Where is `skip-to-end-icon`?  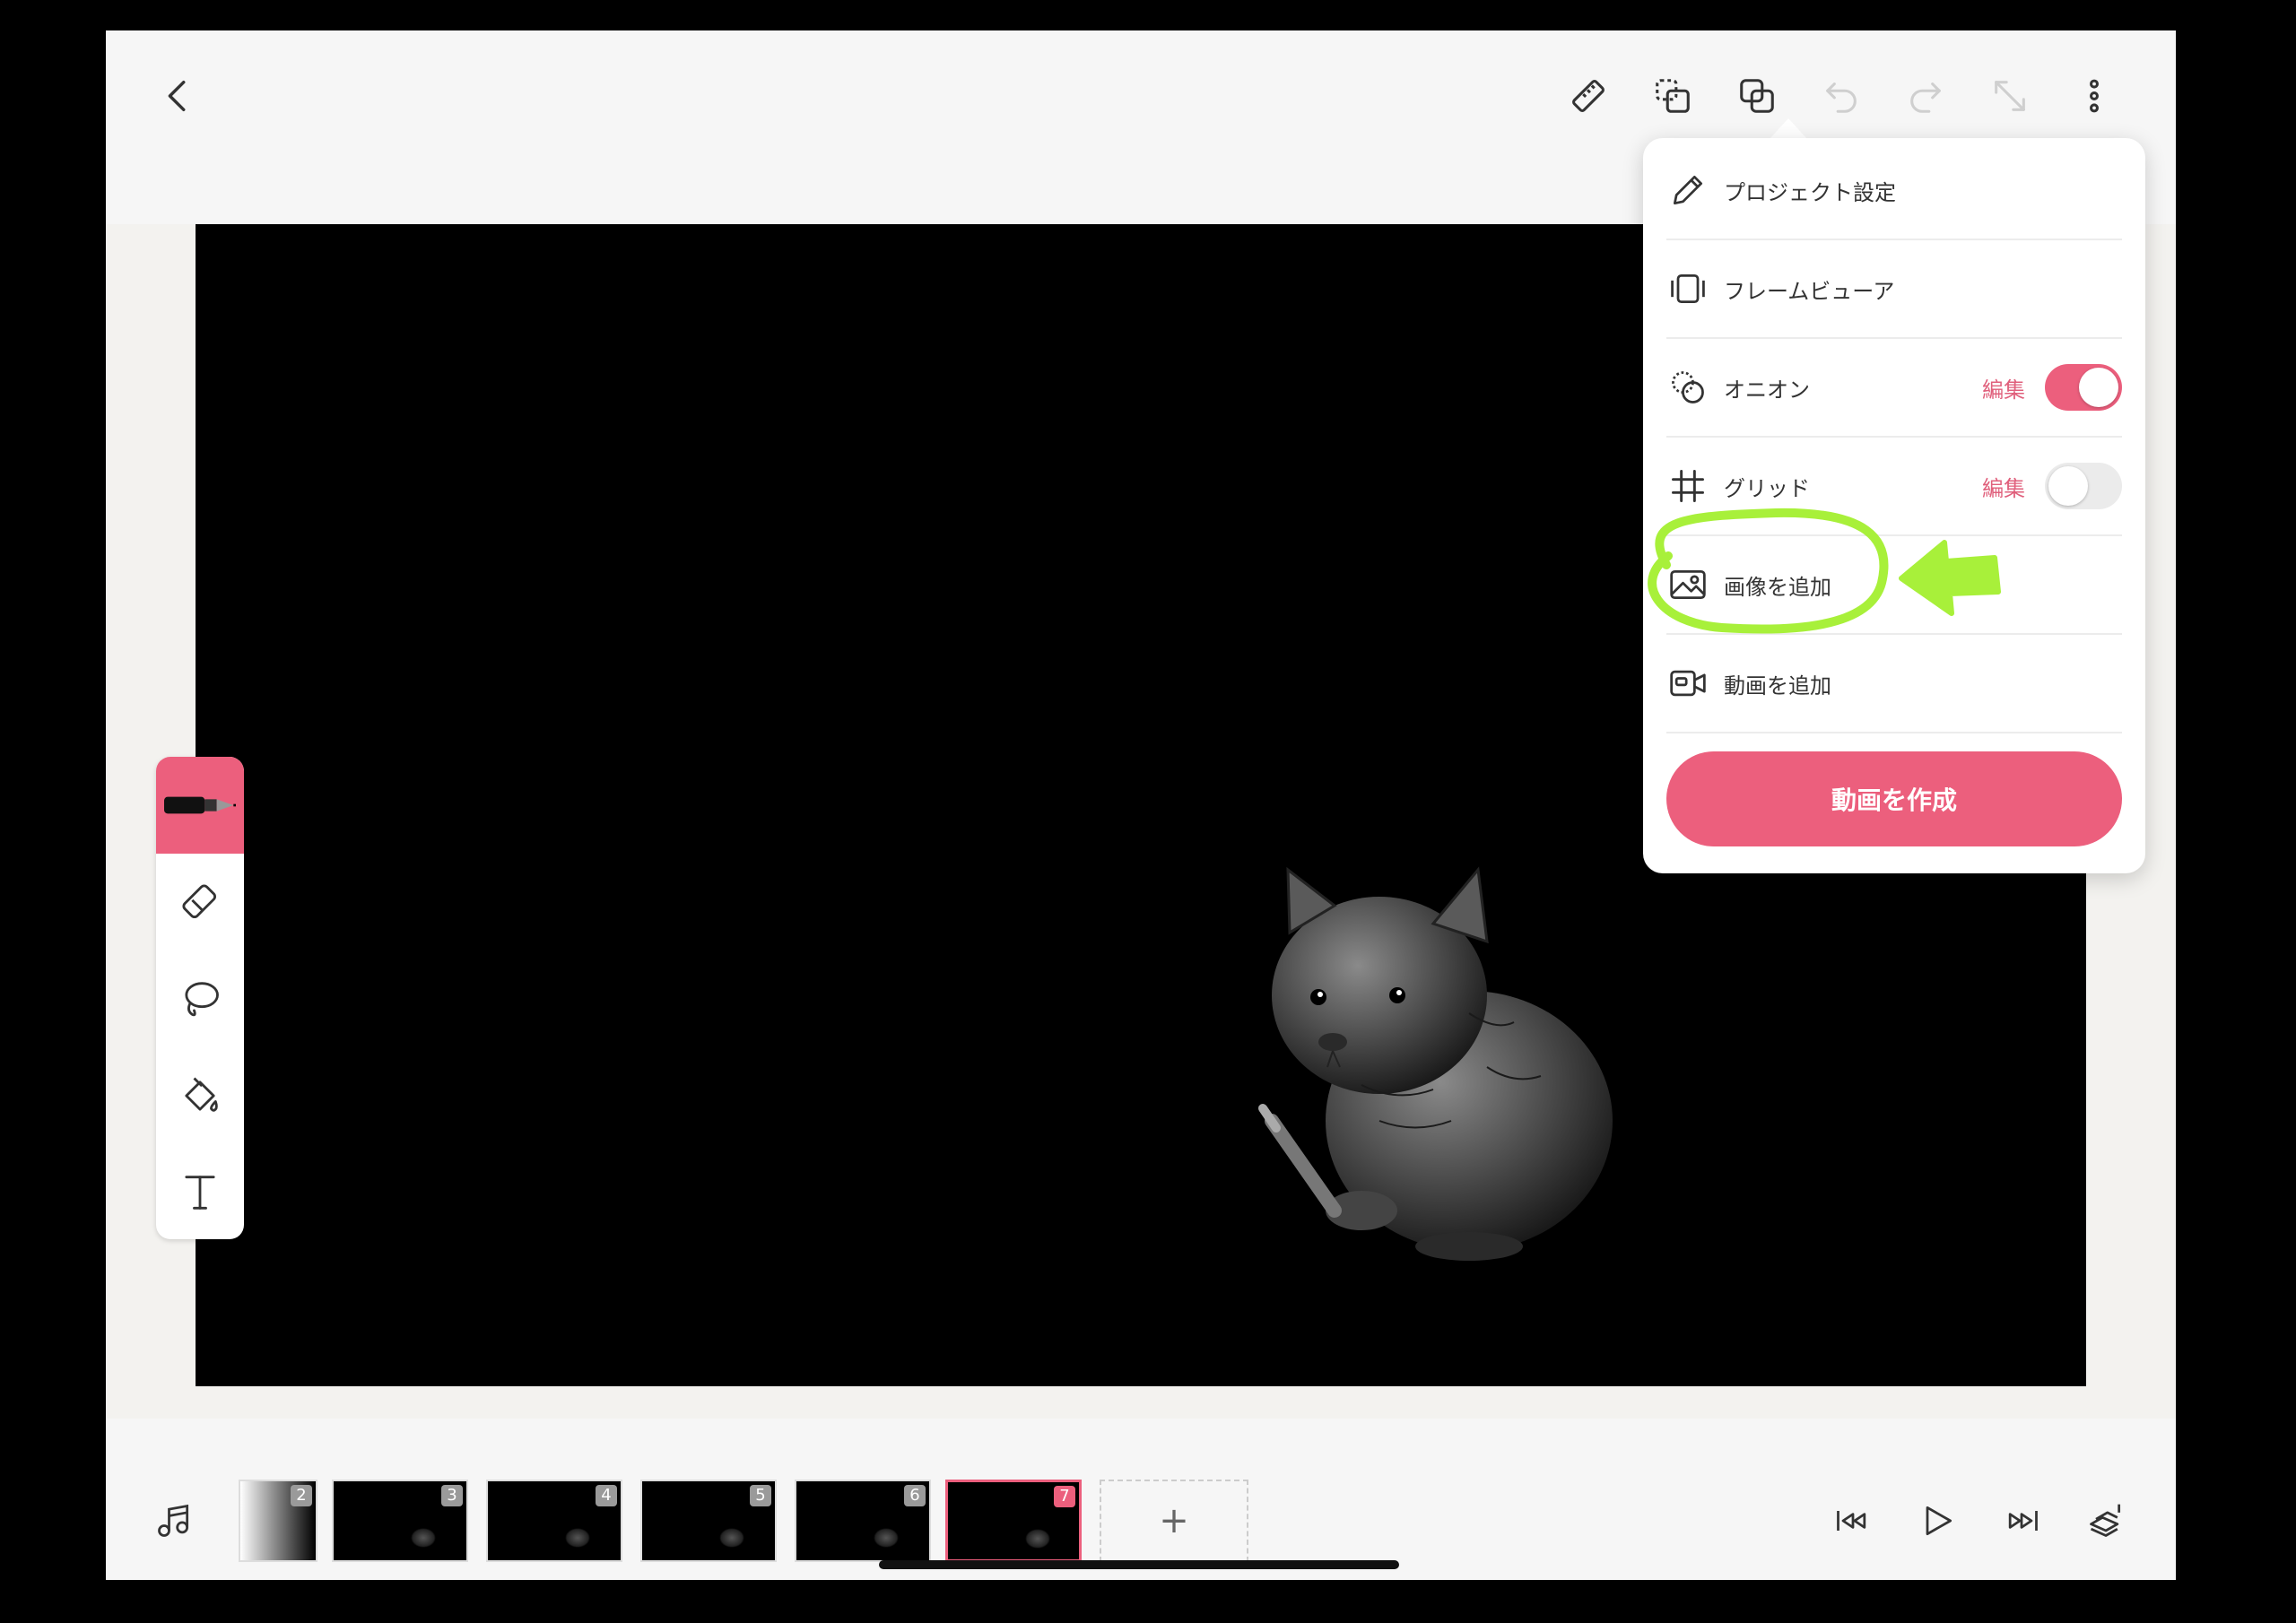
skip-to-end-icon is located at coordinates (2021, 1520).